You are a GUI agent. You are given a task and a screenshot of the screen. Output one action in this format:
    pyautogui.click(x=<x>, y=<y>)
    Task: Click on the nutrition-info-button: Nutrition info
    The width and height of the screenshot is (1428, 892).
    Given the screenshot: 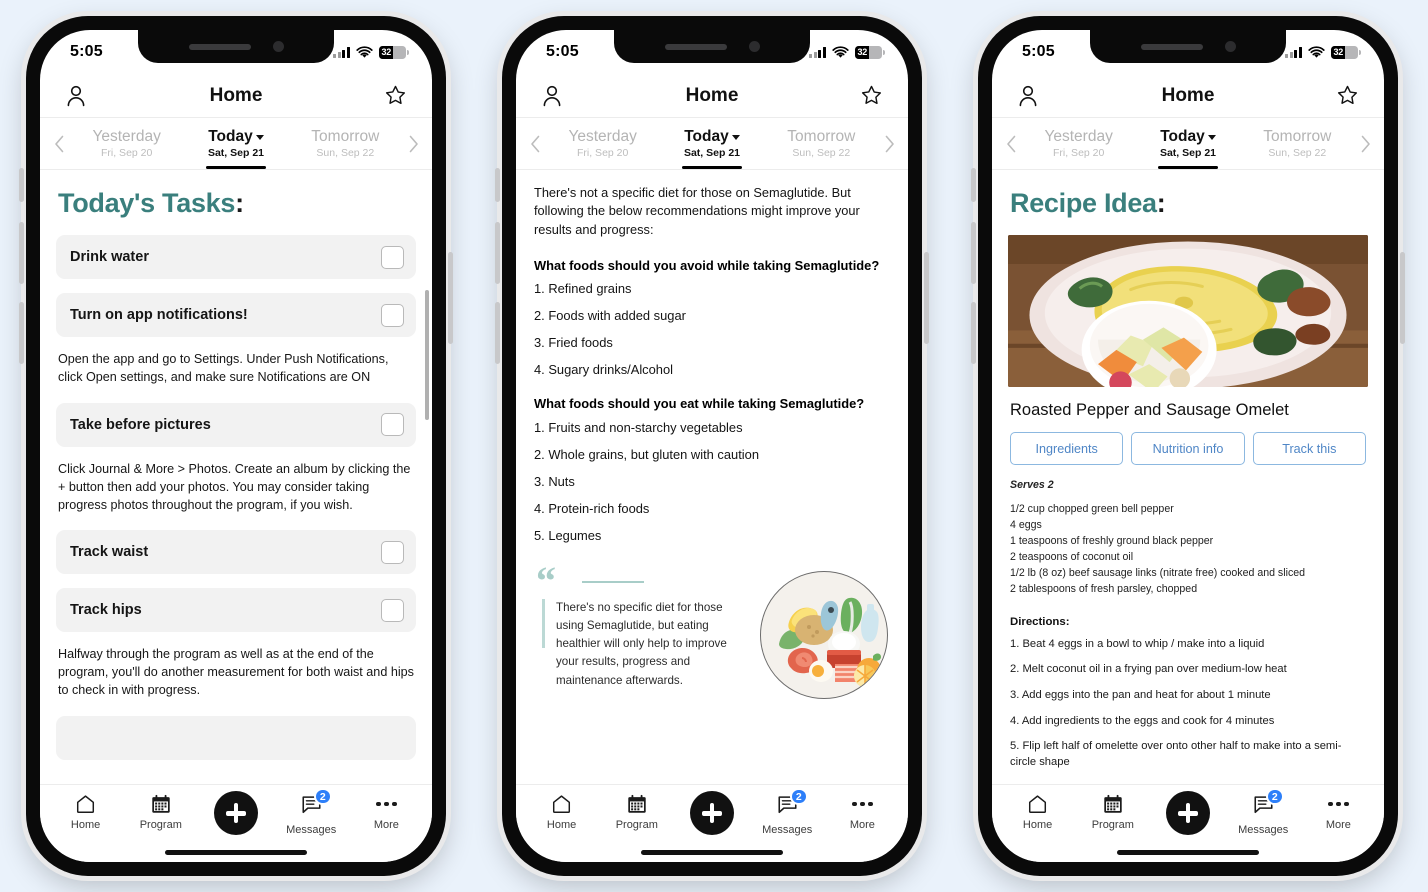 What is the action you would take?
    pyautogui.click(x=1188, y=448)
    